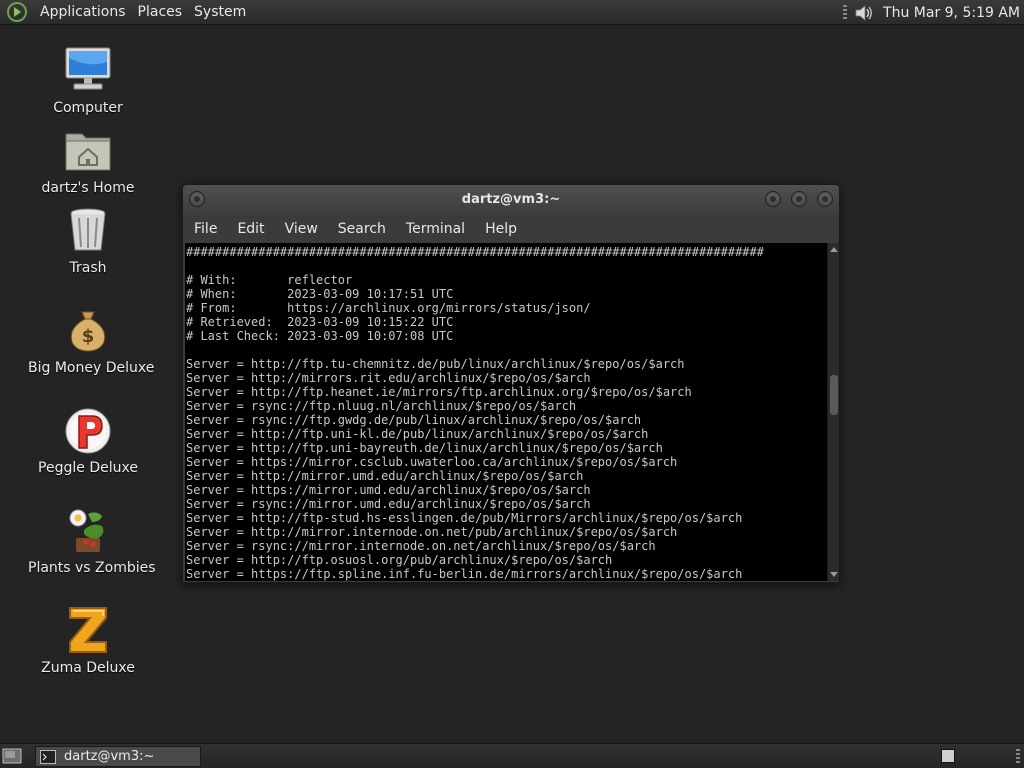 Image resolution: width=1024 pixels, height=768 pixels. I want to click on terminal-line: # Retrieved: 2023-03-09 10:15:22 UTC, so click(320, 322).